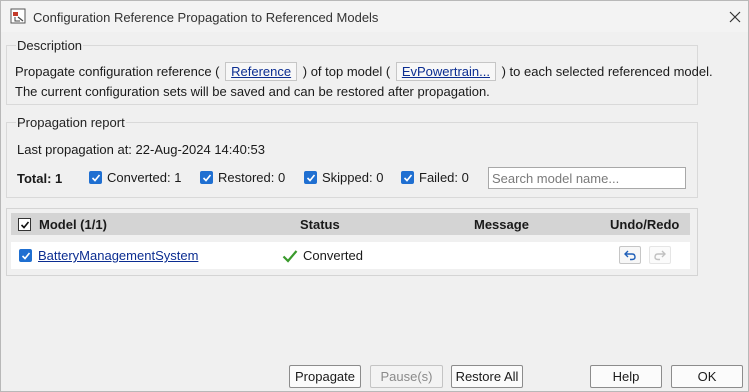  I want to click on column-status: Status, so click(320, 224).